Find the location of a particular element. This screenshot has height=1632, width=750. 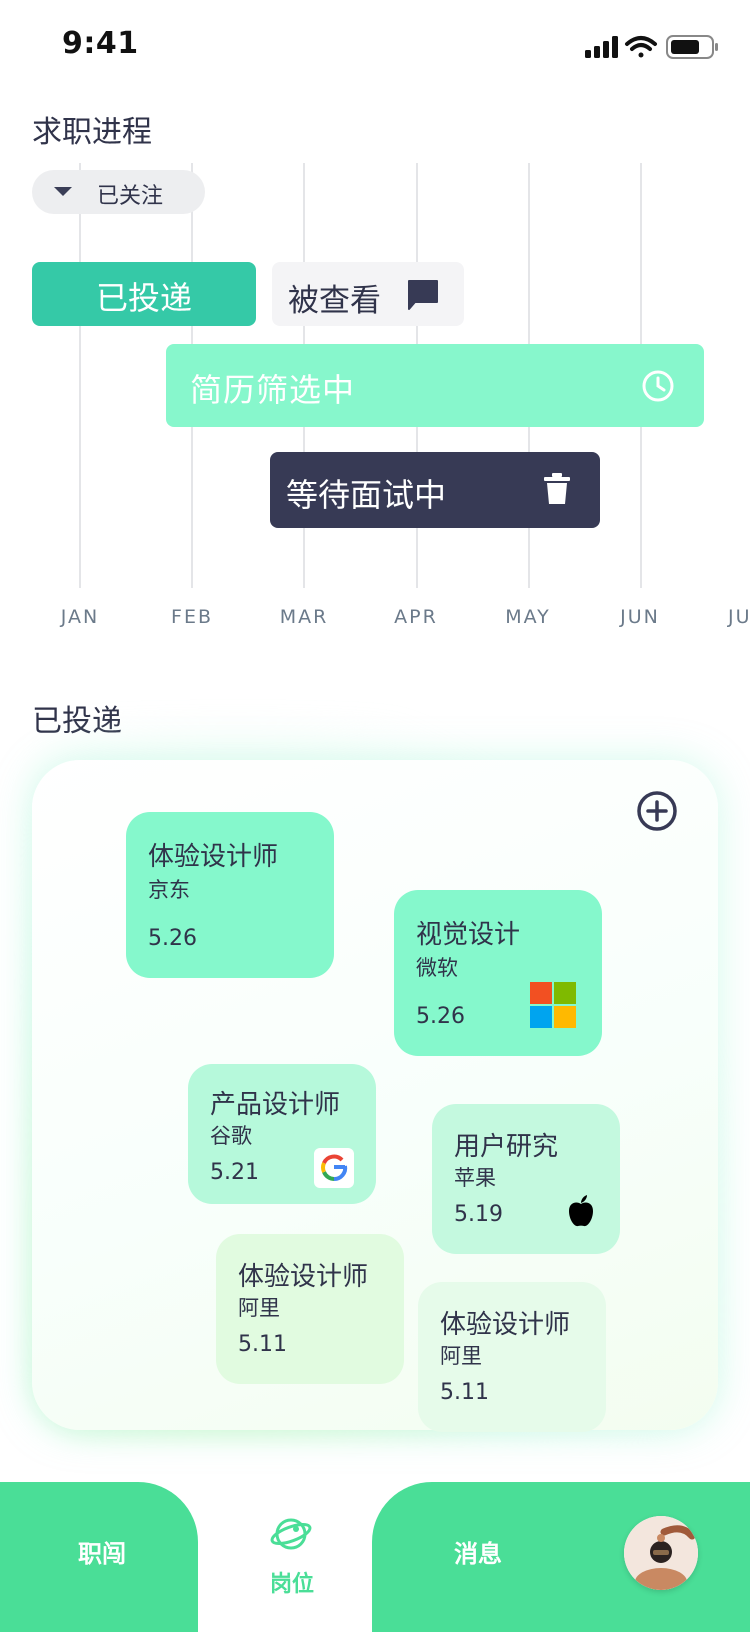

battery-icon is located at coordinates (692, 47).